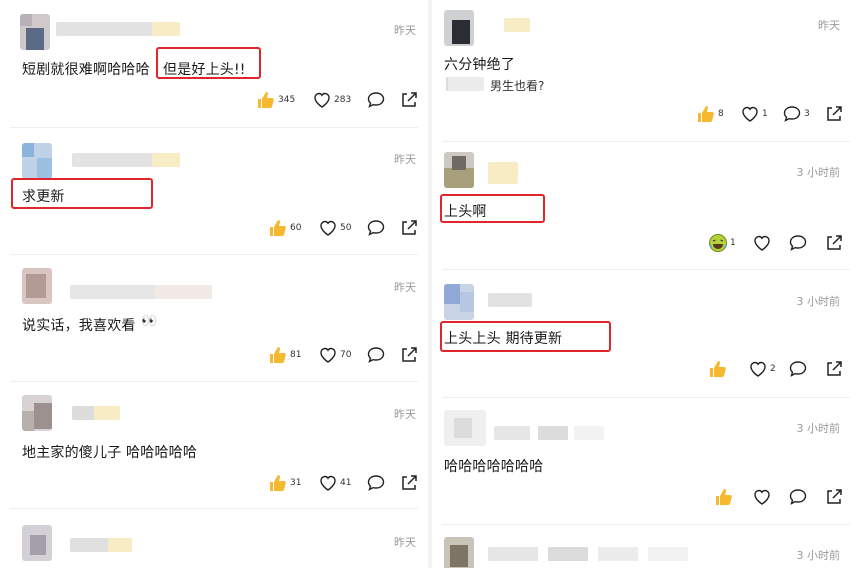  What do you see at coordinates (331, 100) in the screenshot?
I see `heart-button: 283` at bounding box center [331, 100].